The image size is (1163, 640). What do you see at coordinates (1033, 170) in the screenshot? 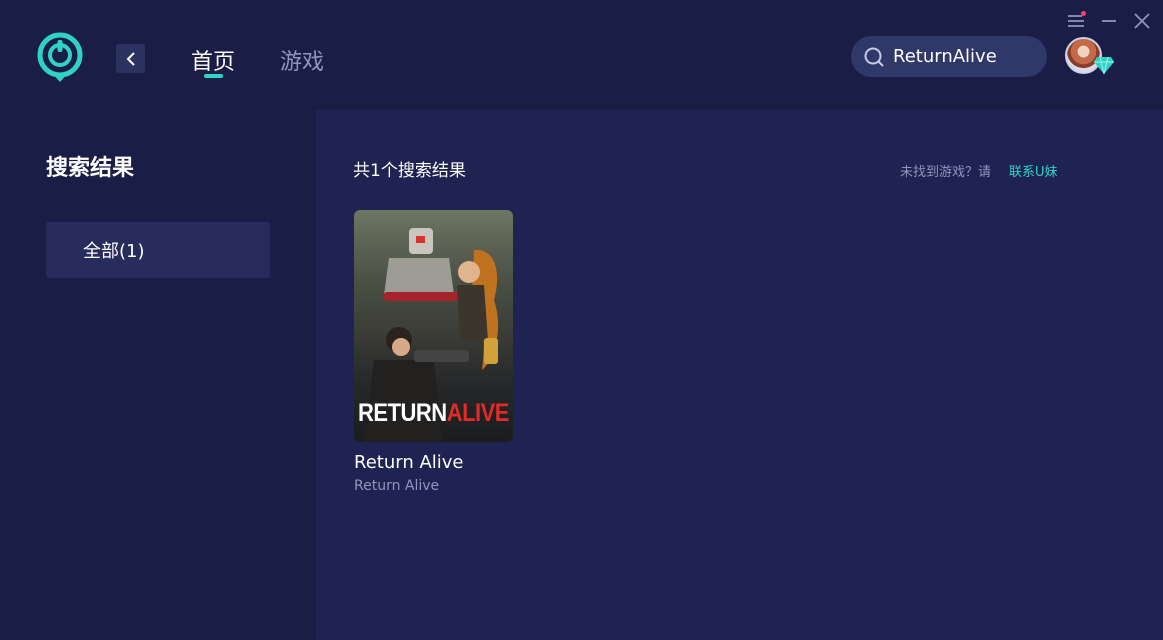
I see `contact-link: 联系U妹` at bounding box center [1033, 170].